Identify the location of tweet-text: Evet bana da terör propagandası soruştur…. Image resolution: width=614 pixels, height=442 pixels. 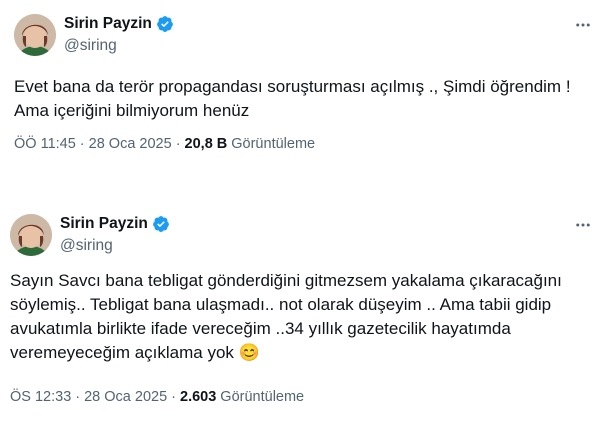
(292, 98).